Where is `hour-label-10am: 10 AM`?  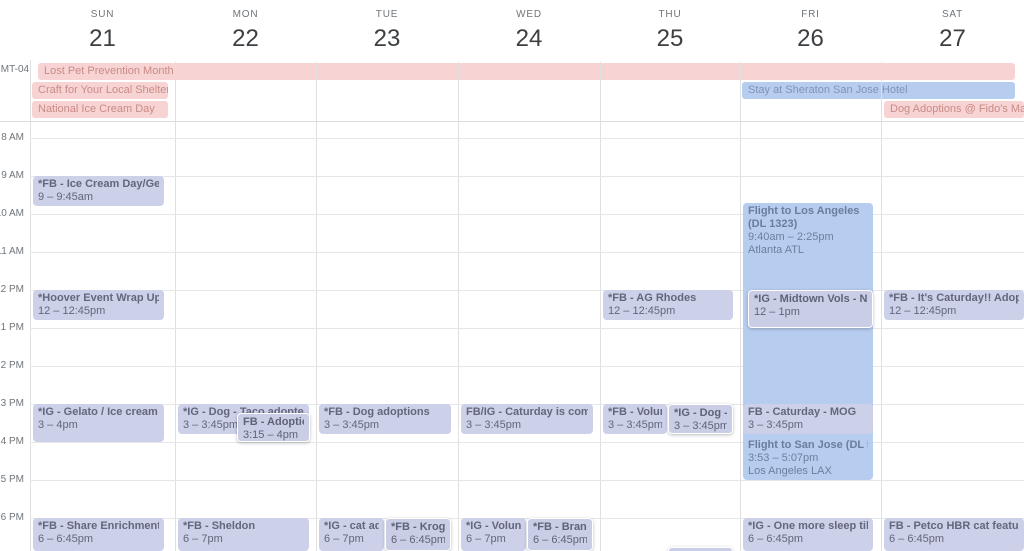
hour-label-10am: 10 AM is located at coordinates (12, 213).